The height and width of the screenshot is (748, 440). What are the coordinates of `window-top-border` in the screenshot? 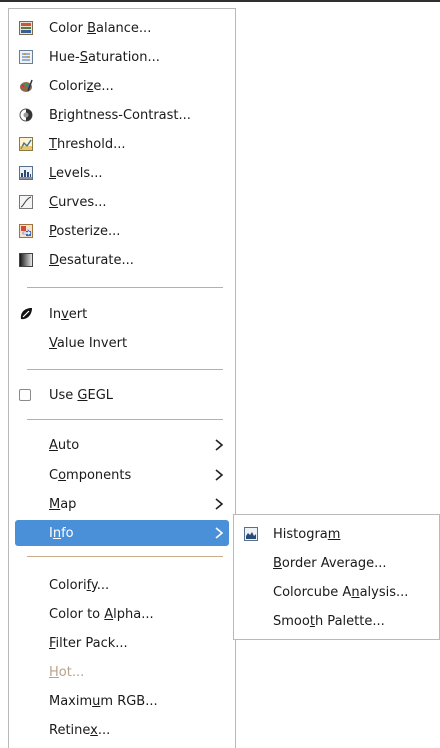 It's located at (220, 1).